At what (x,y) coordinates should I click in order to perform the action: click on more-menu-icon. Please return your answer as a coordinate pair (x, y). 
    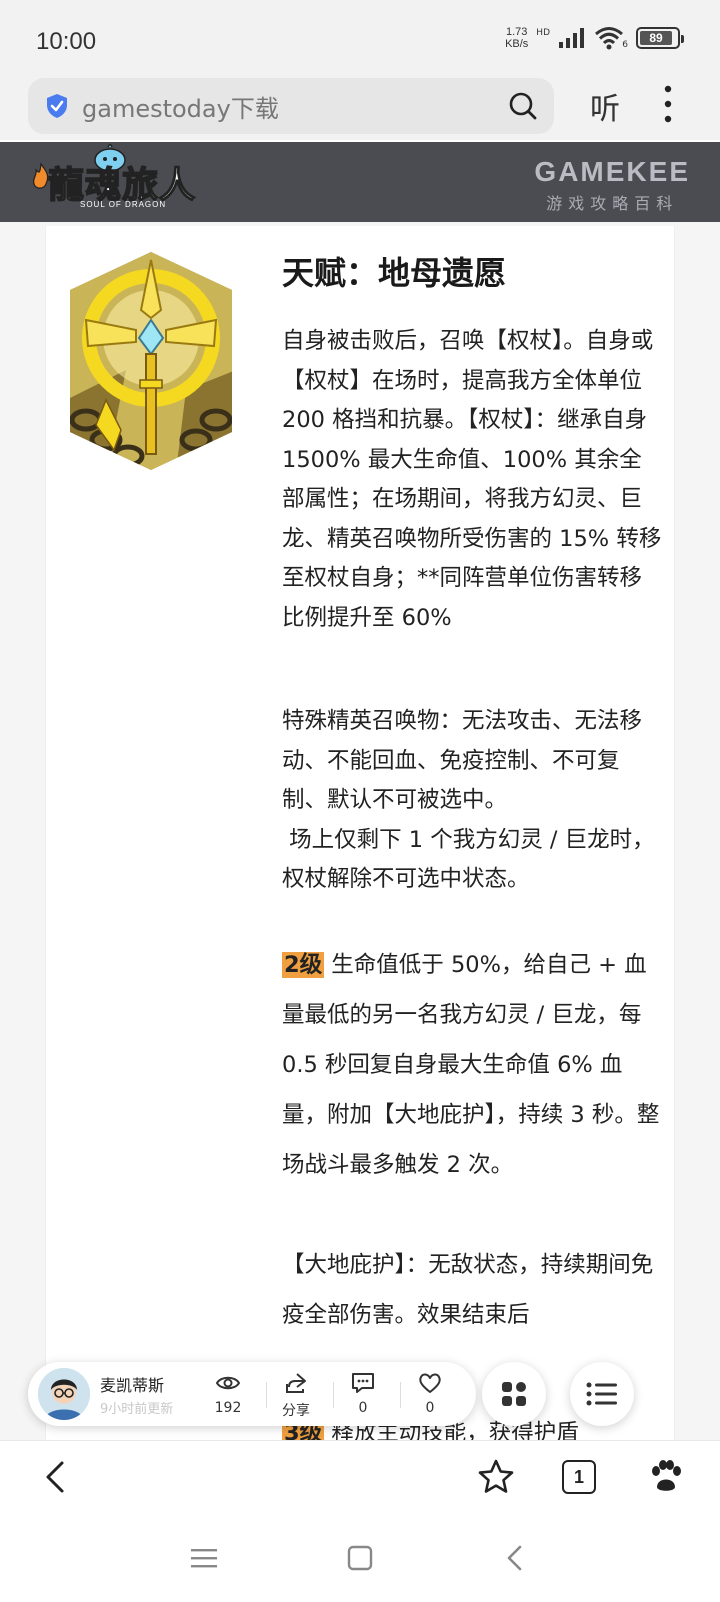
    Looking at the image, I should click on (668, 104).